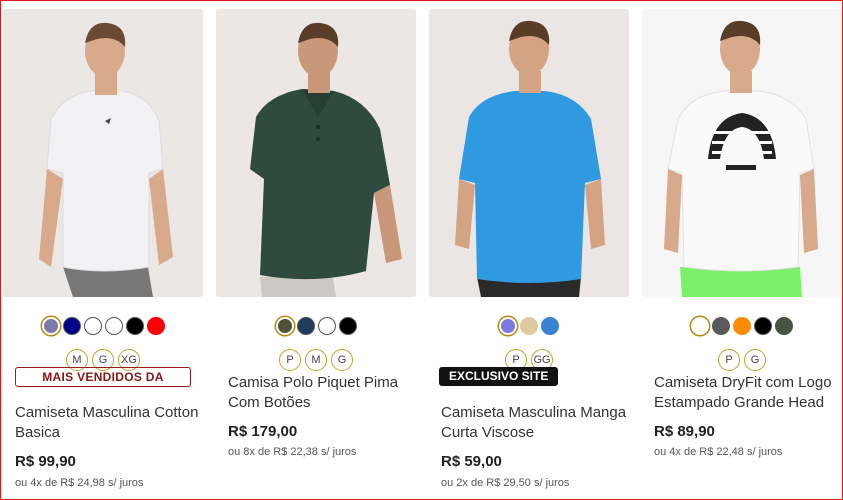 The width and height of the screenshot is (843, 500). Describe the element at coordinates (742, 360) in the screenshot. I see `size-options: P G` at that location.